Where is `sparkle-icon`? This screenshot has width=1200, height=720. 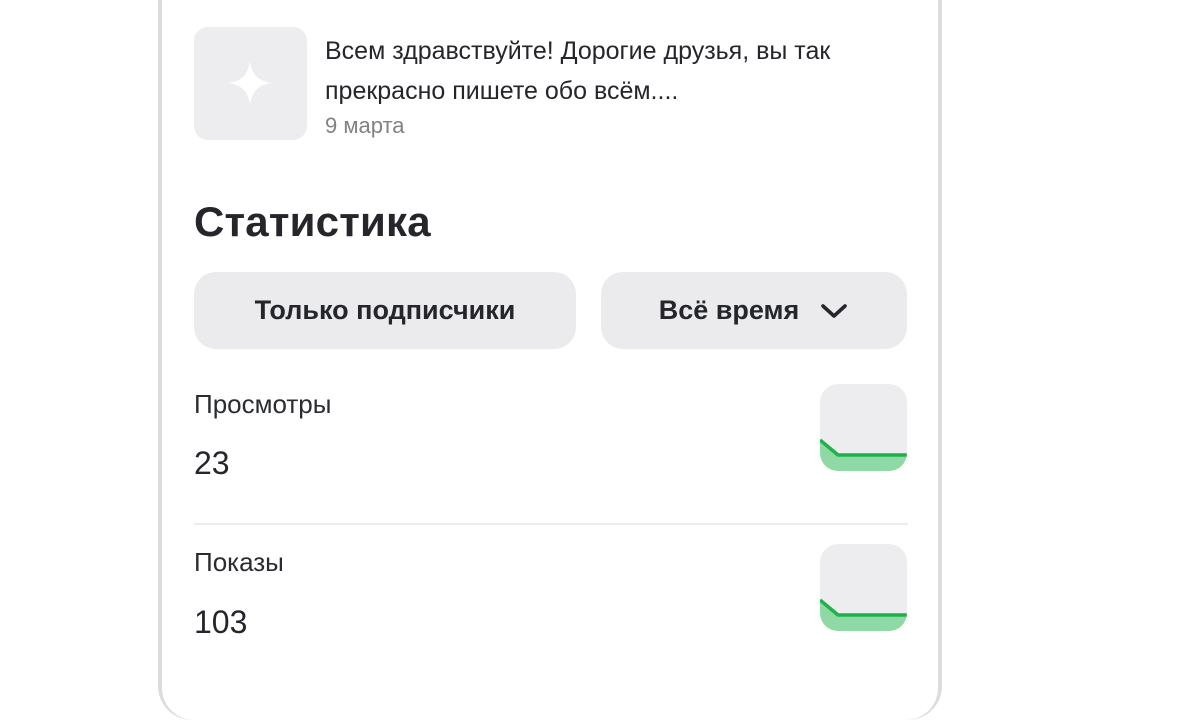 sparkle-icon is located at coordinates (250, 83).